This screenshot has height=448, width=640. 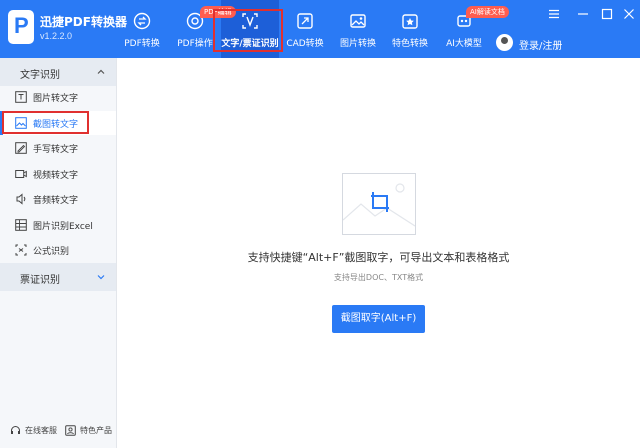 I want to click on nav-label: AI大模型, so click(x=464, y=44).